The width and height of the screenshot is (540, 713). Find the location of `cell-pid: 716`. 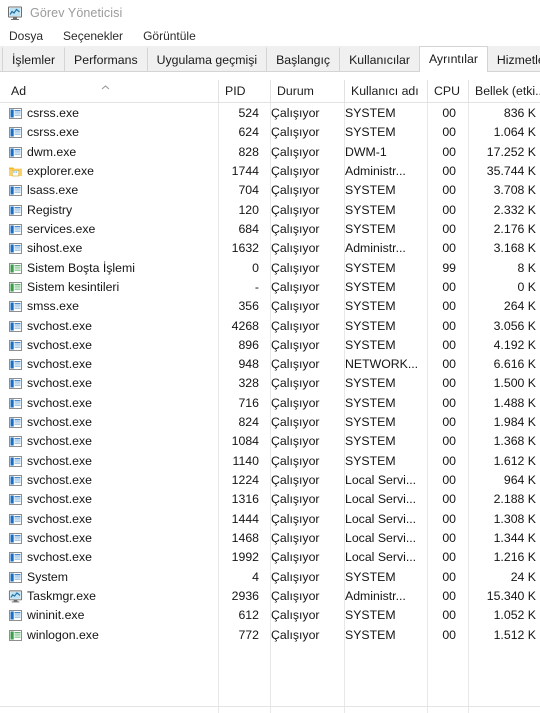

cell-pid: 716 is located at coordinates (248, 402).